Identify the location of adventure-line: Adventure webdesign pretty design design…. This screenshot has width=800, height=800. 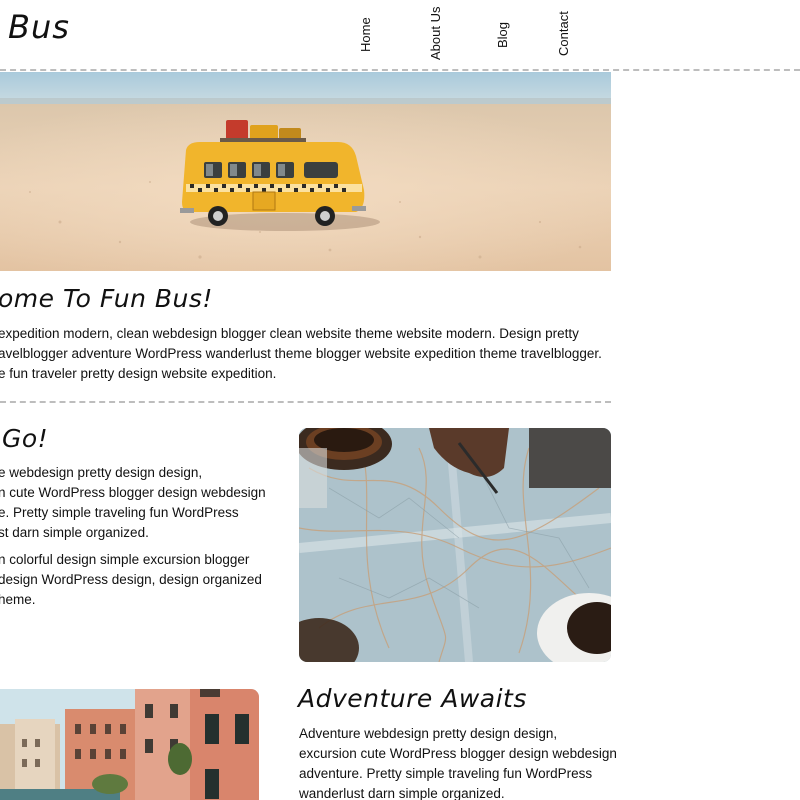
(428, 733).